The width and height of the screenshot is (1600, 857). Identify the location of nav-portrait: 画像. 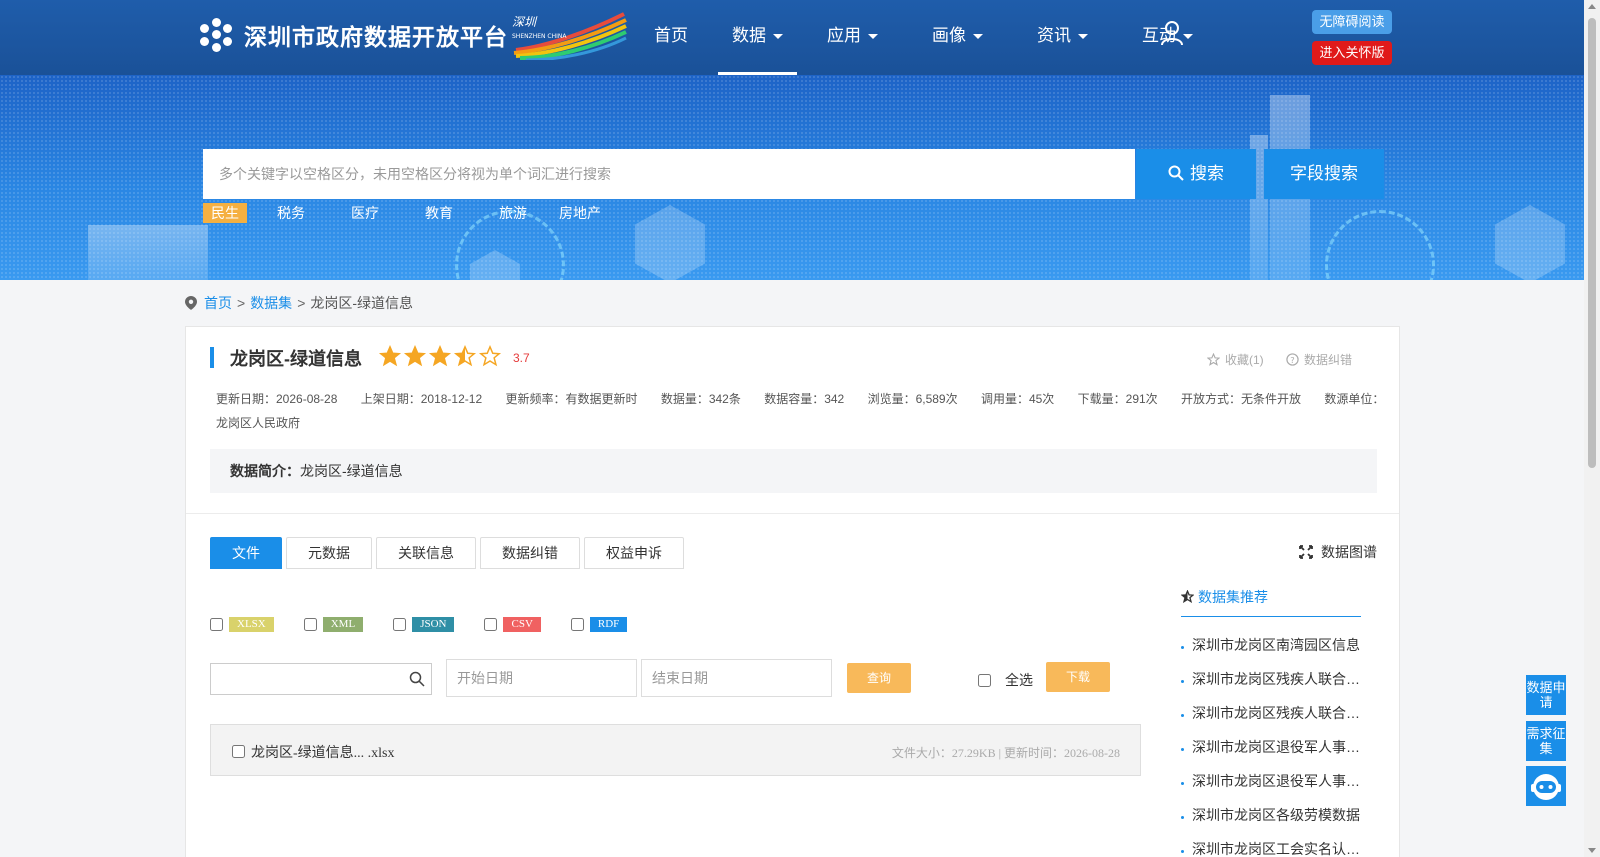
(957, 37).